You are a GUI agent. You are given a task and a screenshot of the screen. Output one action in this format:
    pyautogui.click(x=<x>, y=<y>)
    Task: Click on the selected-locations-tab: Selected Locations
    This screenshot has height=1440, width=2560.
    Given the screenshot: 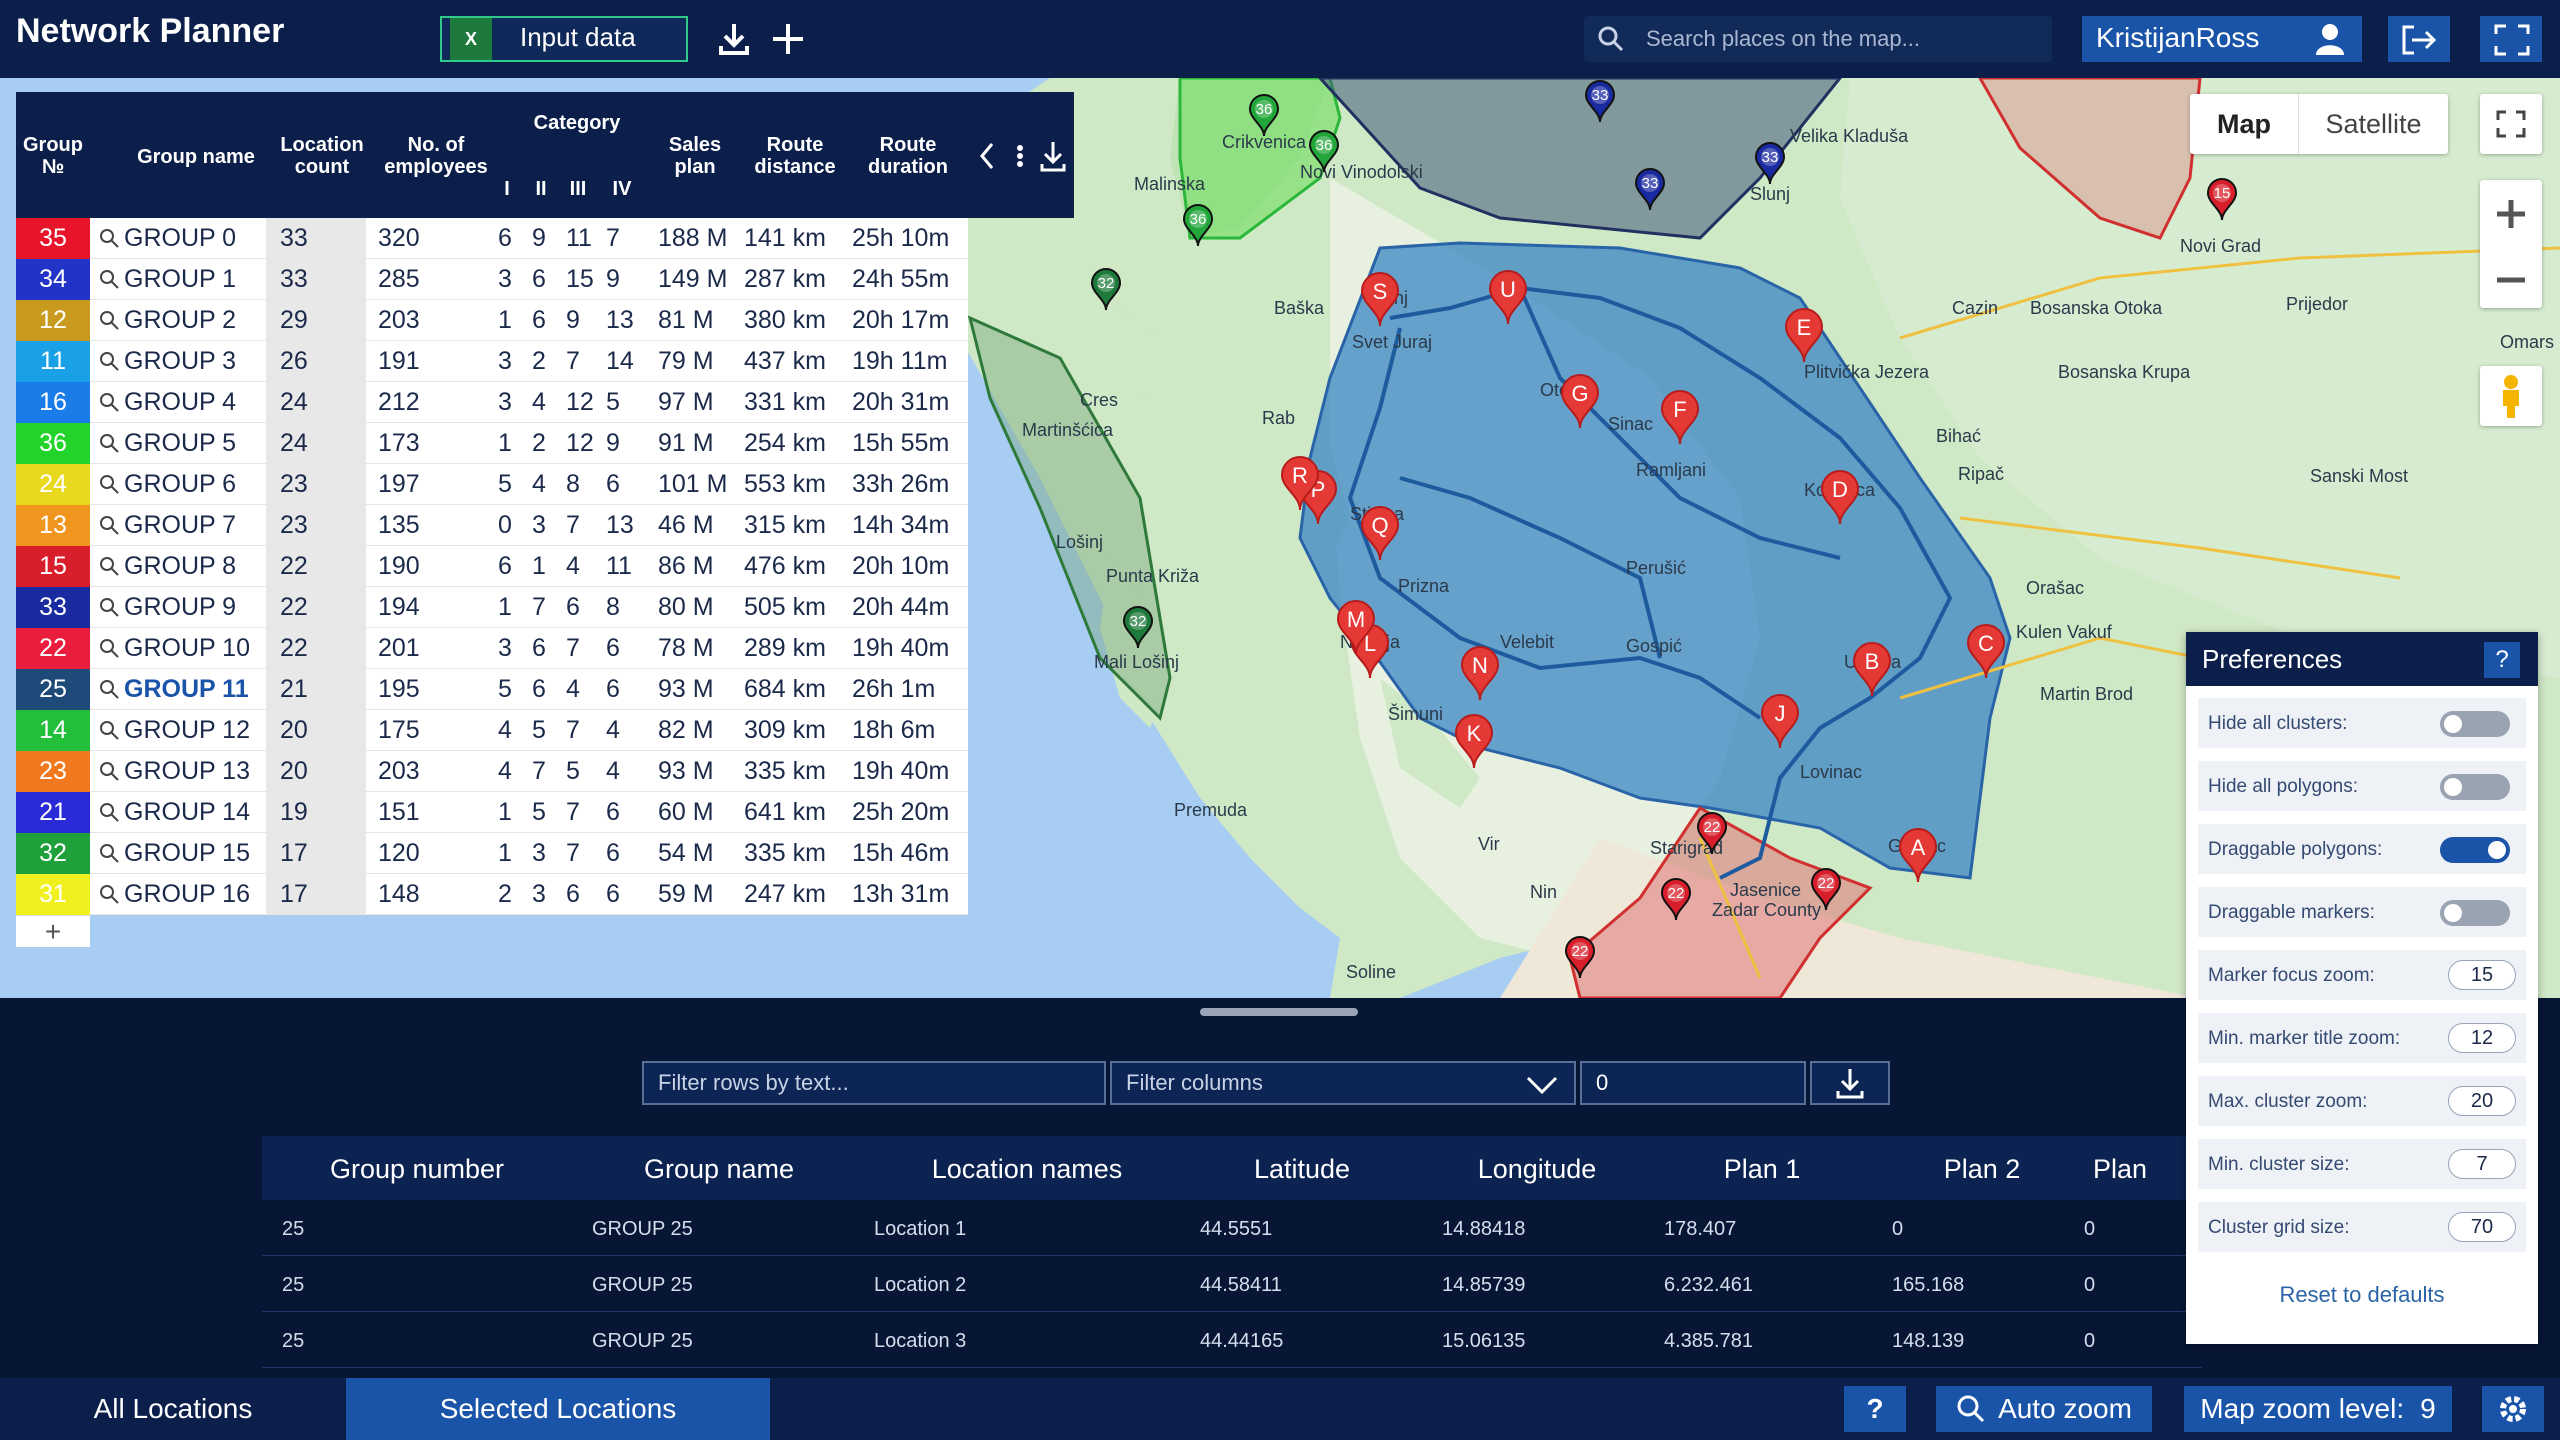 What is the action you would take?
    pyautogui.click(x=558, y=1409)
    